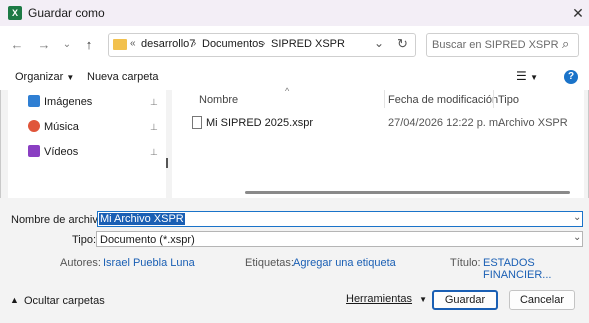 The width and height of the screenshot is (589, 323). I want to click on document-icon, so click(197, 122).